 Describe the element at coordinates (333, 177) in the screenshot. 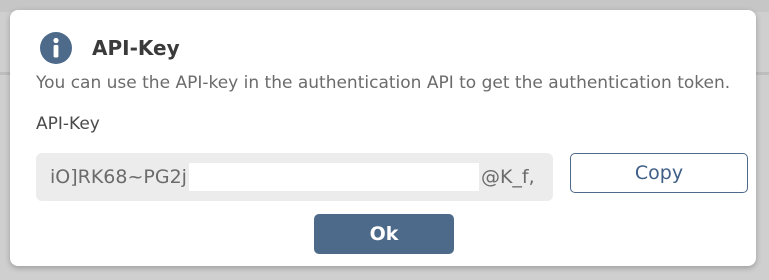

I see `api-key-redaction` at that location.